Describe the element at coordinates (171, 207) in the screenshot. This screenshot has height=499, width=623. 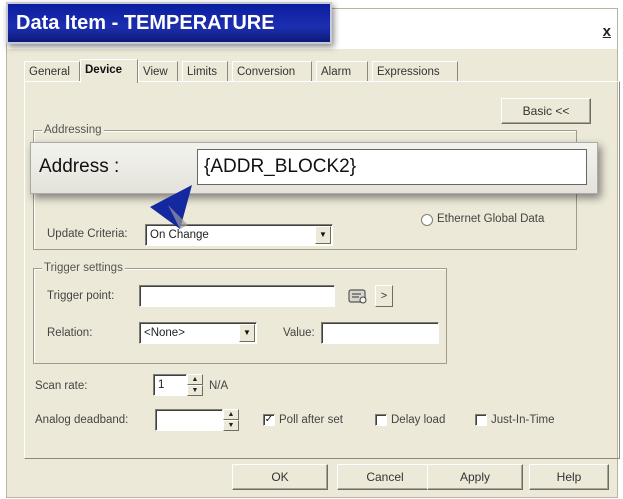
I see `callout-pointer-icon` at that location.